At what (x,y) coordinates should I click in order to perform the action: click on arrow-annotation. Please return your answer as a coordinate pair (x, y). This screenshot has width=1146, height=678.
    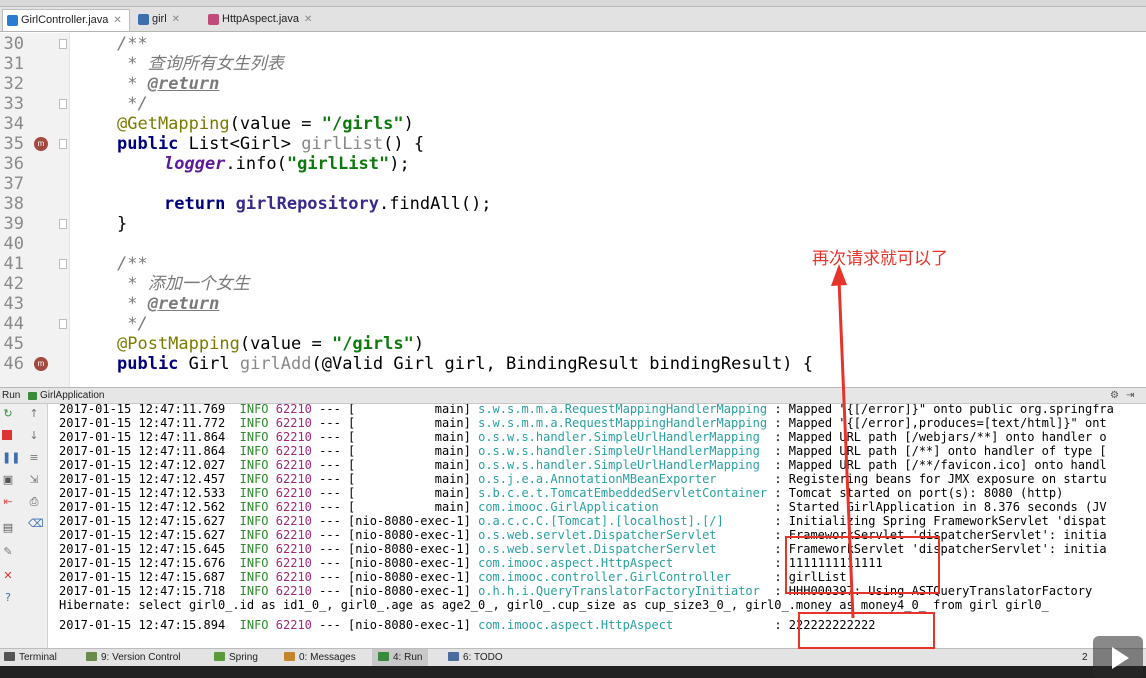
    Looking at the image, I should click on (843, 441).